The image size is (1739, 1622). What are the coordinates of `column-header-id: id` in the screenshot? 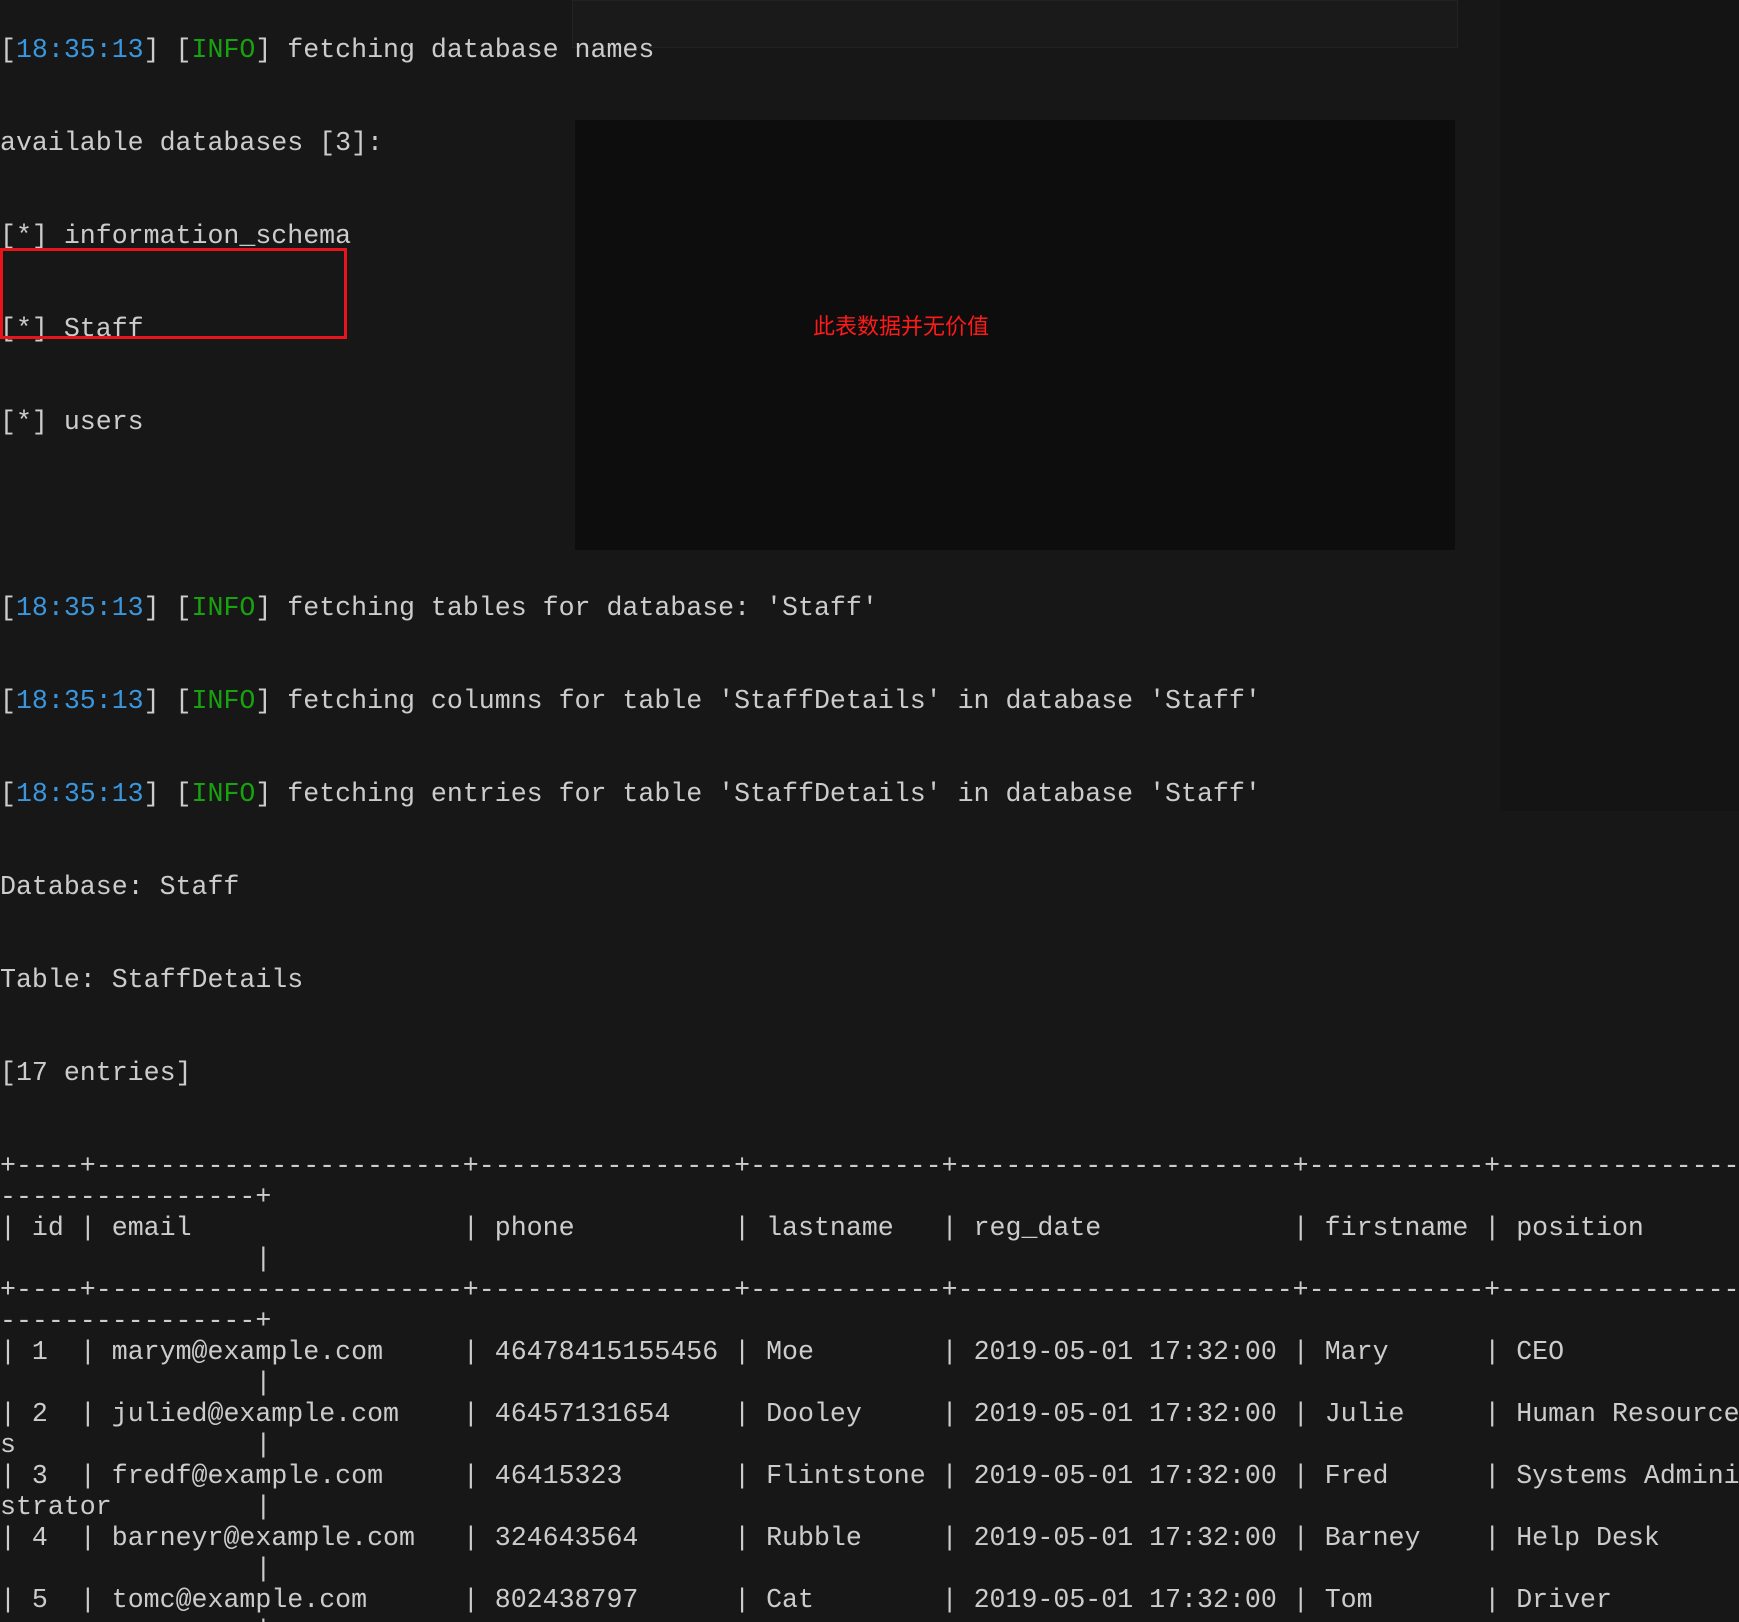 It's located at (47, 1228).